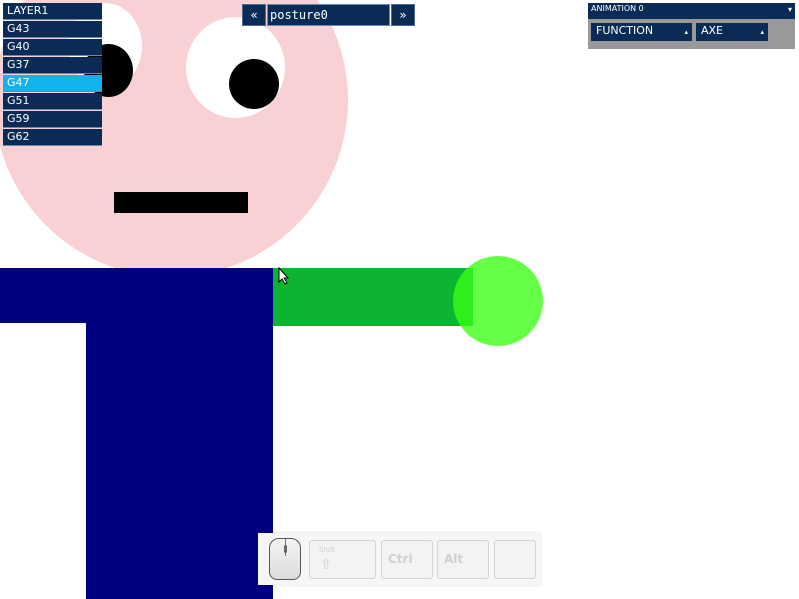 The width and height of the screenshot is (799, 599). Describe the element at coordinates (254, 15) in the screenshot. I see `posture-prev-button: «` at that location.